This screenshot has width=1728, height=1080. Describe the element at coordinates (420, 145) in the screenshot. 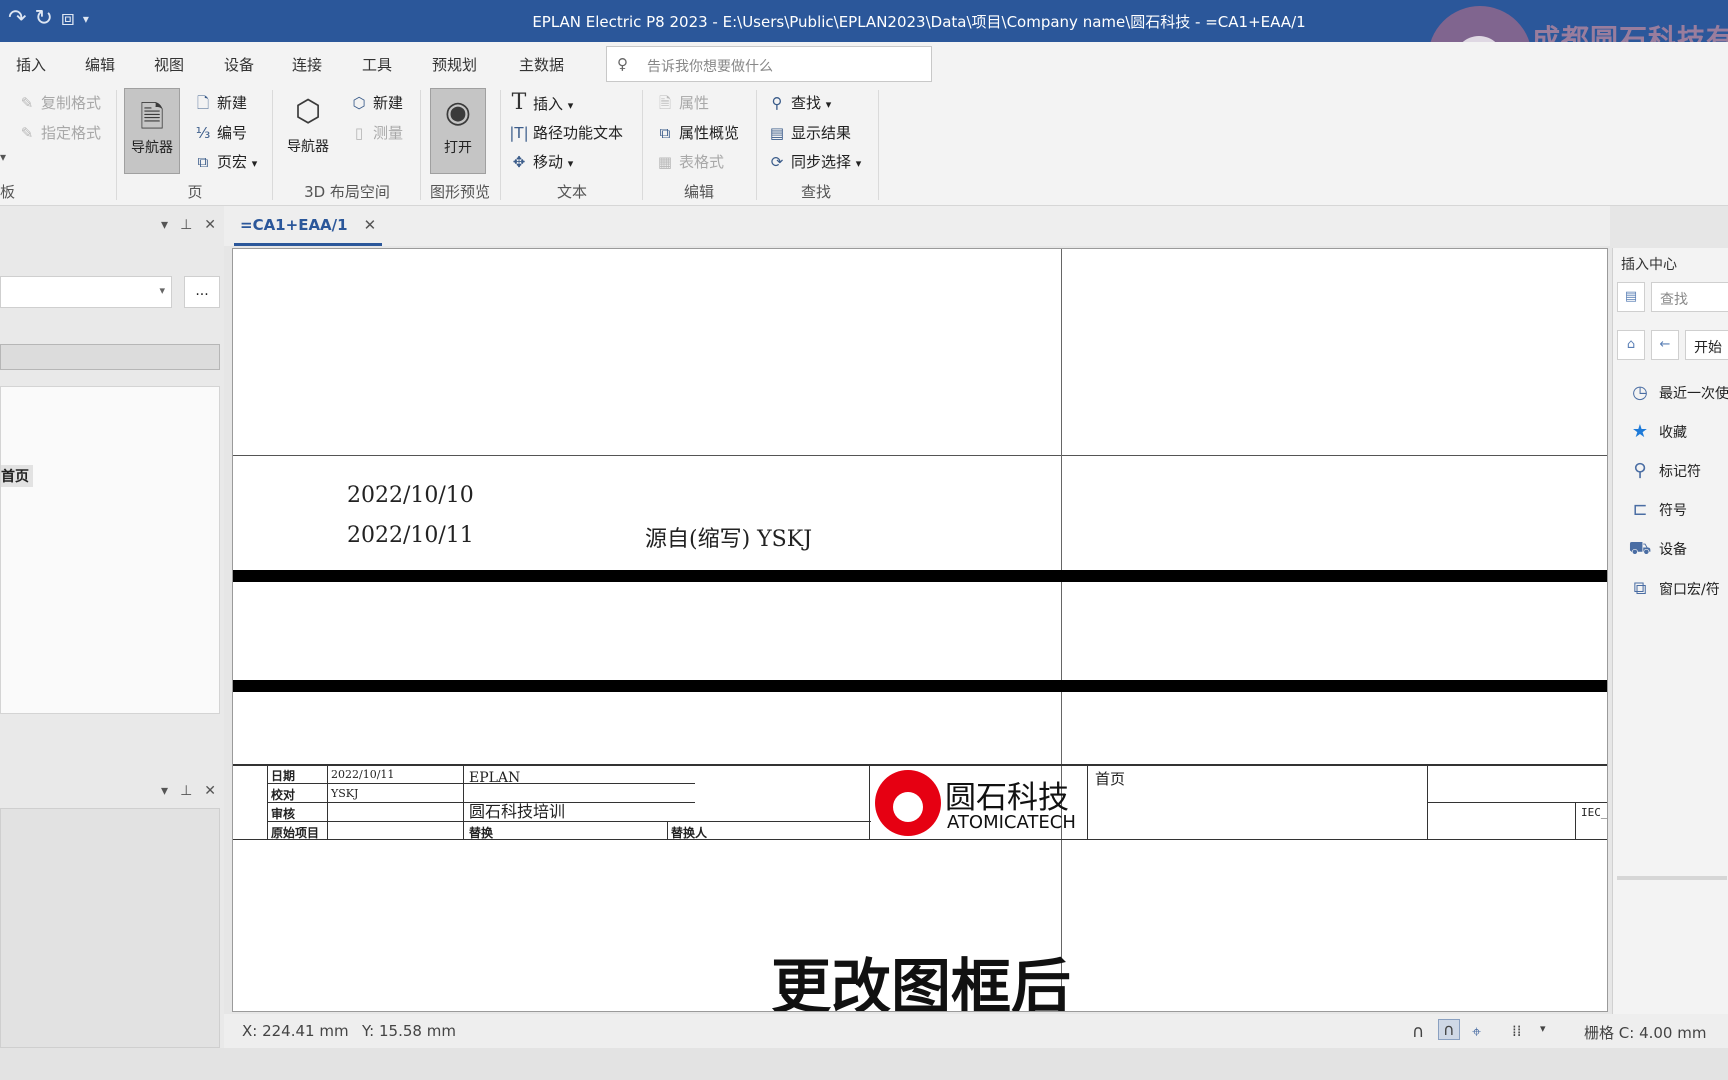

I see `group-separator` at that location.